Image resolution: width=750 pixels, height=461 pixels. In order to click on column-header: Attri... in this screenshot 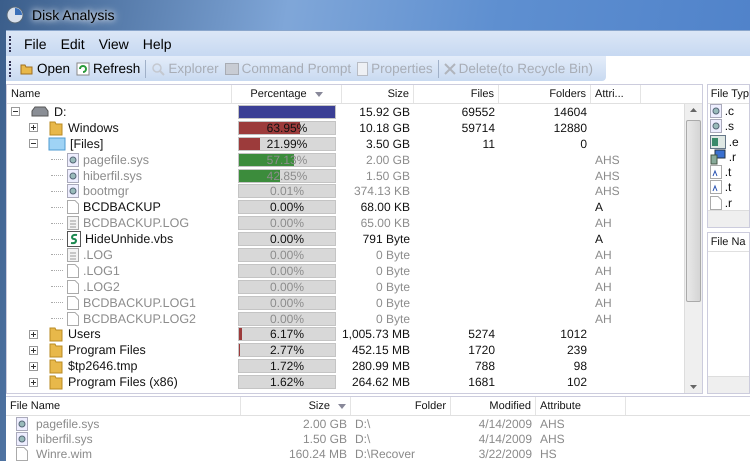, I will do `click(616, 94)`.